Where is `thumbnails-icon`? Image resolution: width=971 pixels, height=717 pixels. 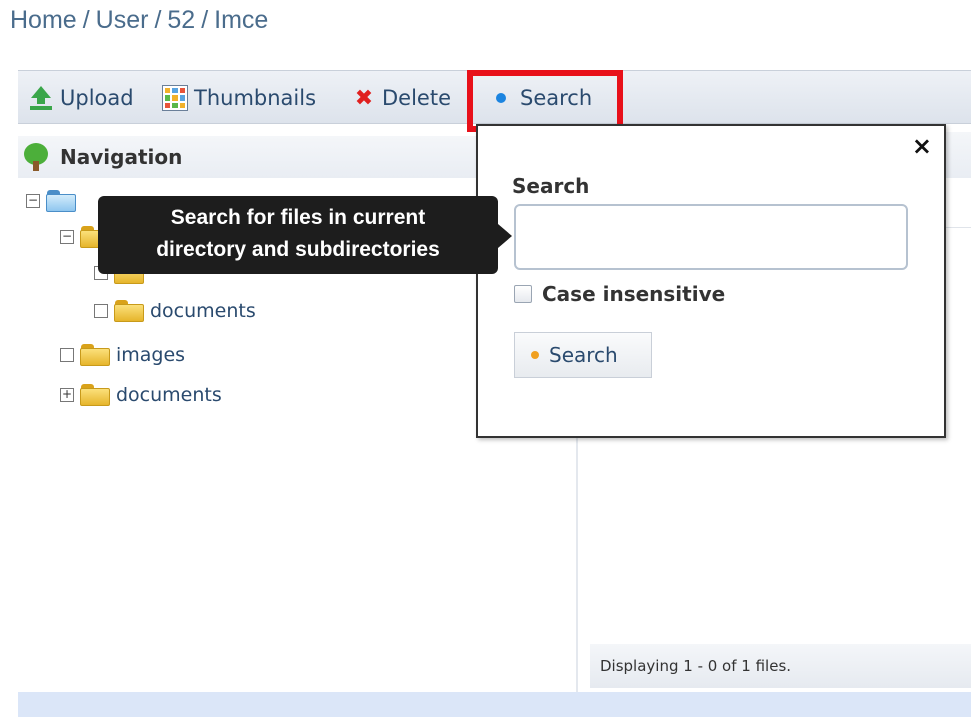 thumbnails-icon is located at coordinates (175, 98).